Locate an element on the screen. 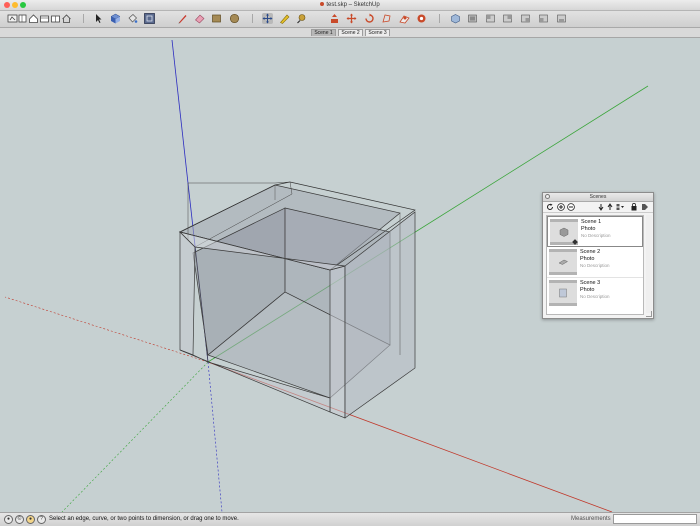 The height and width of the screenshot is (526, 700). left-view-icon is located at coordinates (543, 18).